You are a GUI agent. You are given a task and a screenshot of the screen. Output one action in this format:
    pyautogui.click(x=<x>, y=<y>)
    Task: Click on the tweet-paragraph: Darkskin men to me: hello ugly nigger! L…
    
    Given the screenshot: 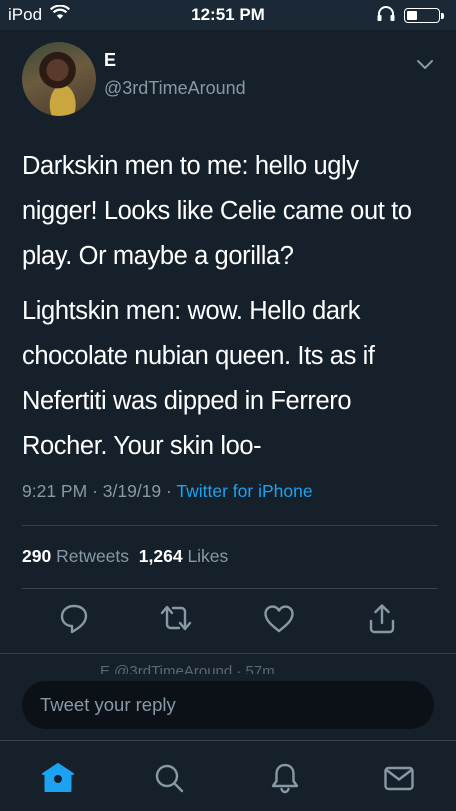 What is the action you would take?
    pyautogui.click(x=217, y=211)
    